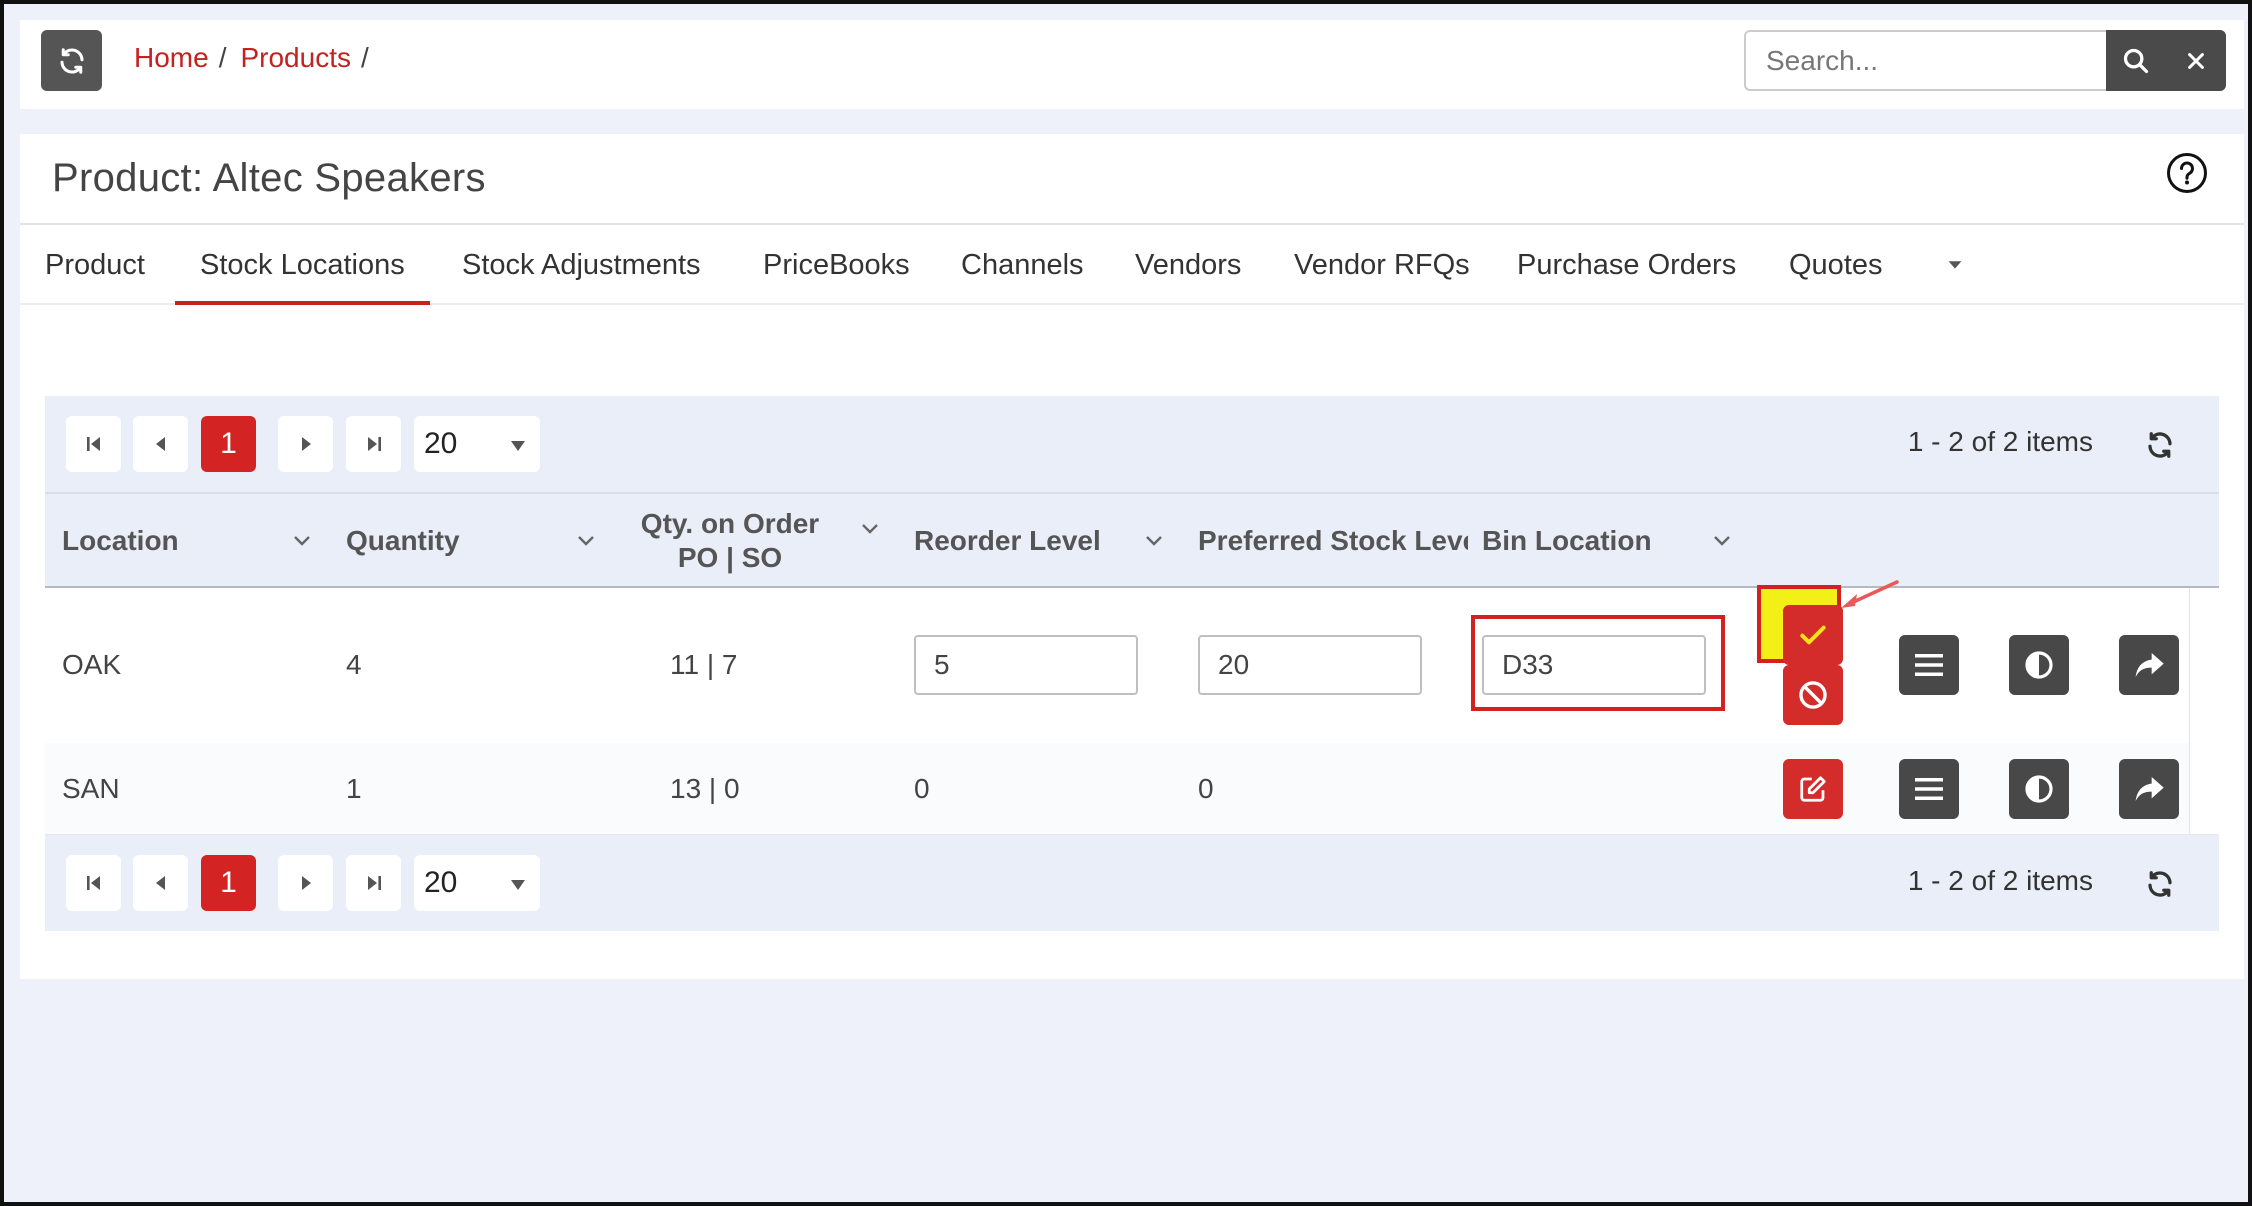 The height and width of the screenshot is (1206, 2252). Describe the element at coordinates (1026, 665) in the screenshot. I see `reorder-level-input: 5` at that location.